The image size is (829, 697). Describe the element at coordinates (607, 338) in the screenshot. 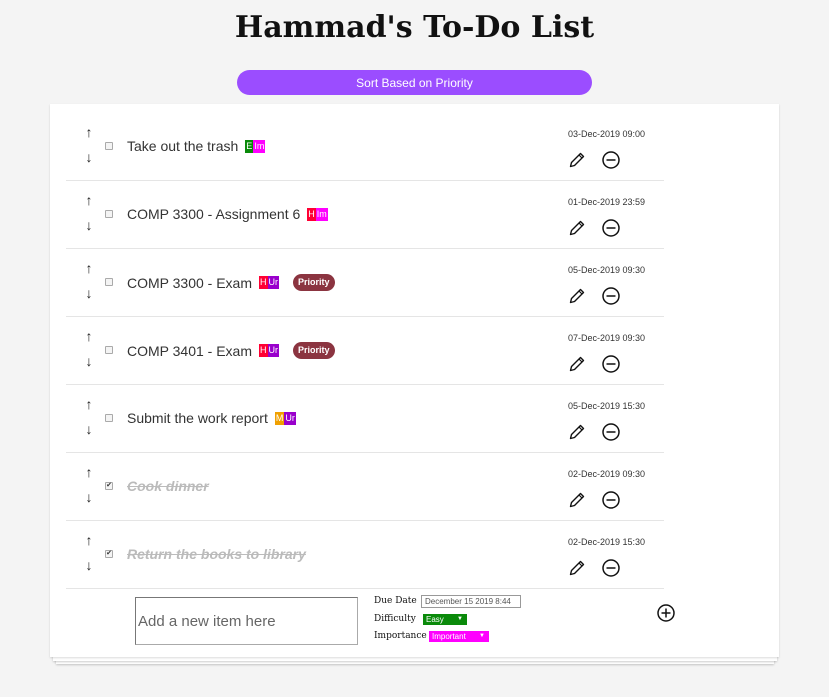

I see `task-due-date: 07-Dec-2019 09:30` at that location.